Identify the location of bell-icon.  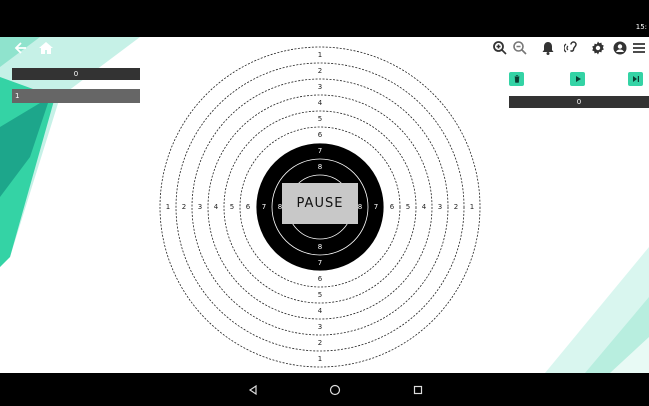
(548, 48).